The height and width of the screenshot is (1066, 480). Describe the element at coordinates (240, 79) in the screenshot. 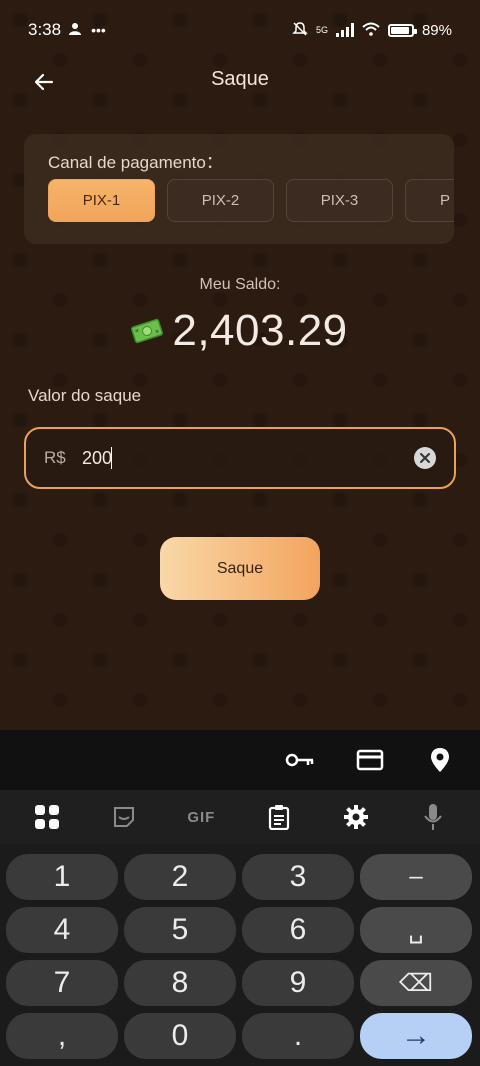

I see `page-title: Saque` at that location.